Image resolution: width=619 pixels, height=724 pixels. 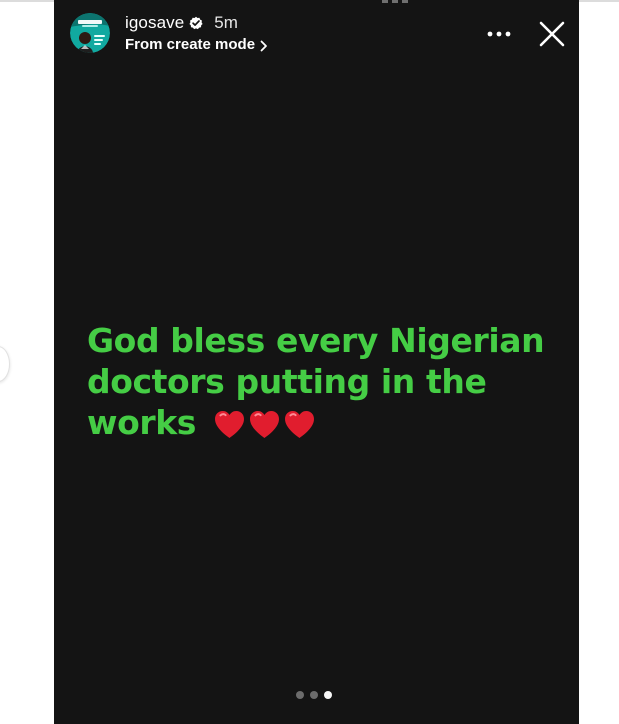 What do you see at coordinates (395, 2) in the screenshot?
I see `drag-handle-icon` at bounding box center [395, 2].